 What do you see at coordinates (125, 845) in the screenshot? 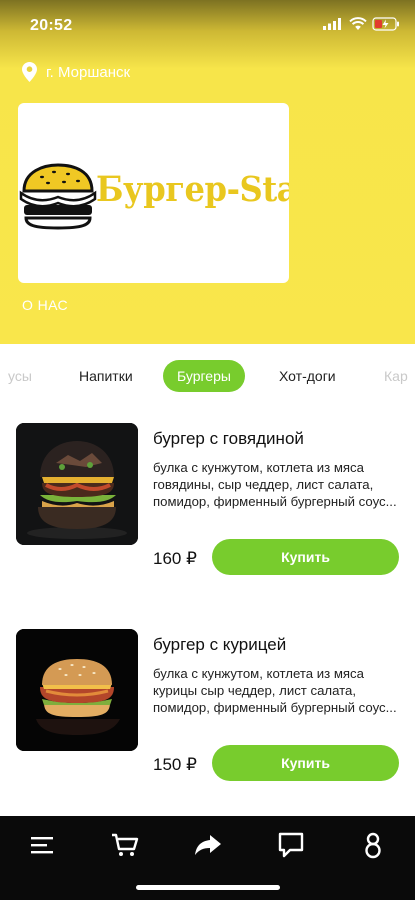
I see `cart-icon` at bounding box center [125, 845].